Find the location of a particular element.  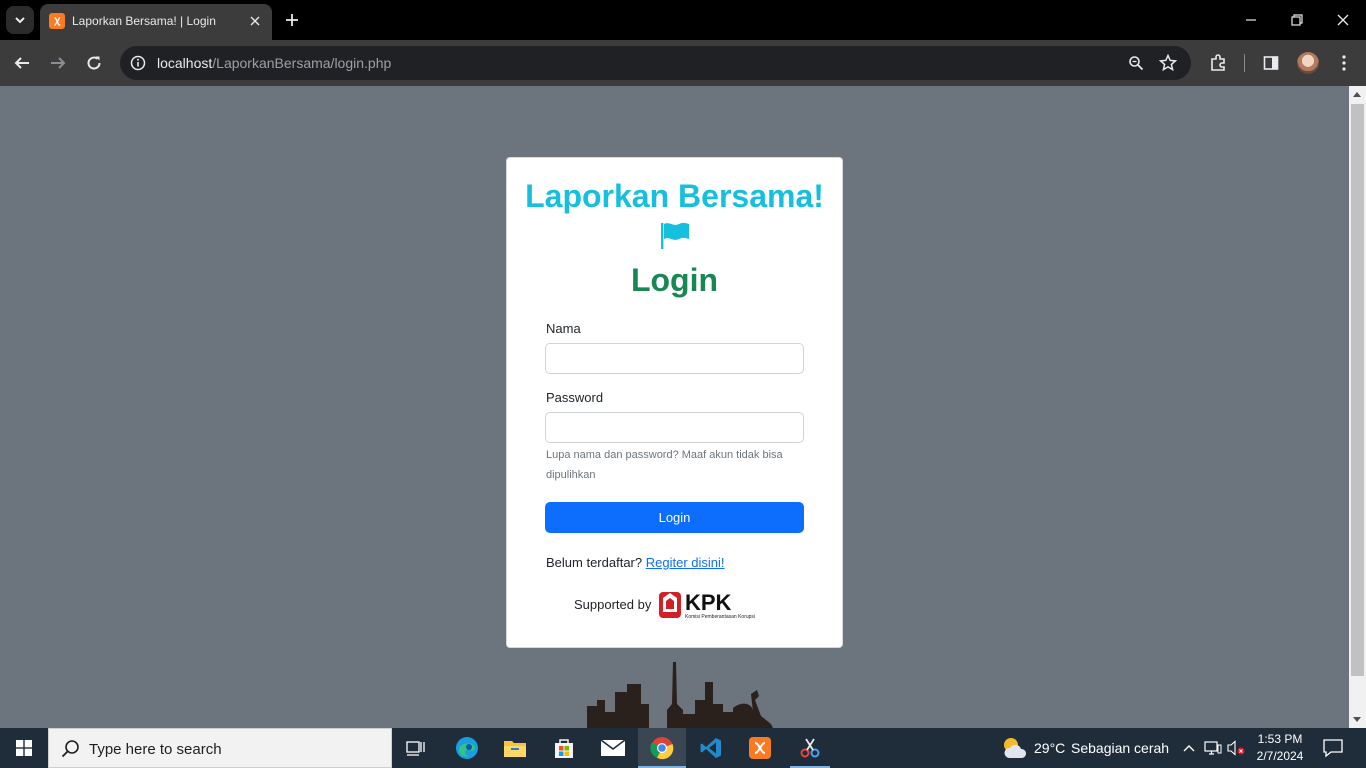

taskbar-search-box: Type here to search is located at coordinates (220, 748).